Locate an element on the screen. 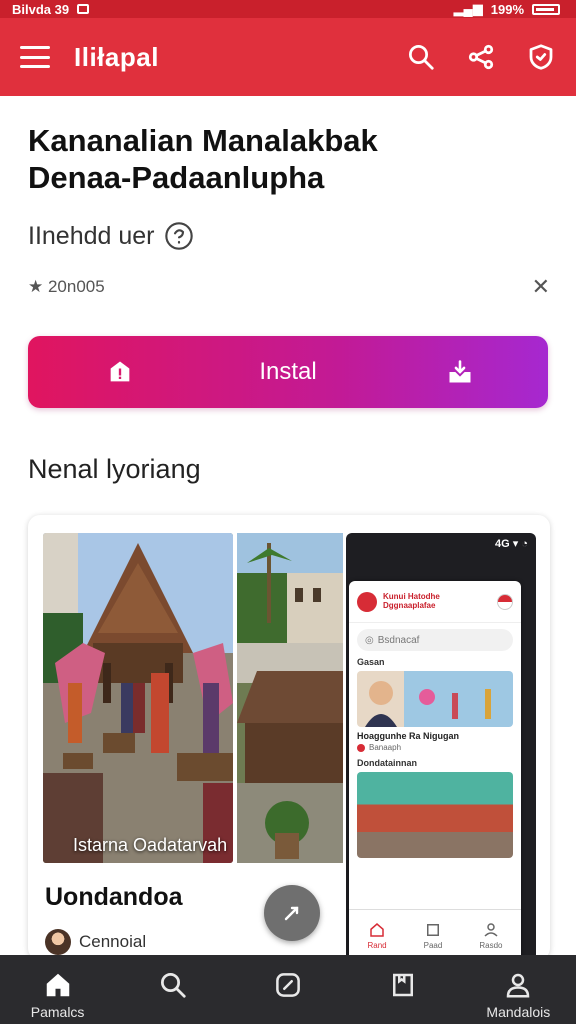  home-icon is located at coordinates (57, 985).